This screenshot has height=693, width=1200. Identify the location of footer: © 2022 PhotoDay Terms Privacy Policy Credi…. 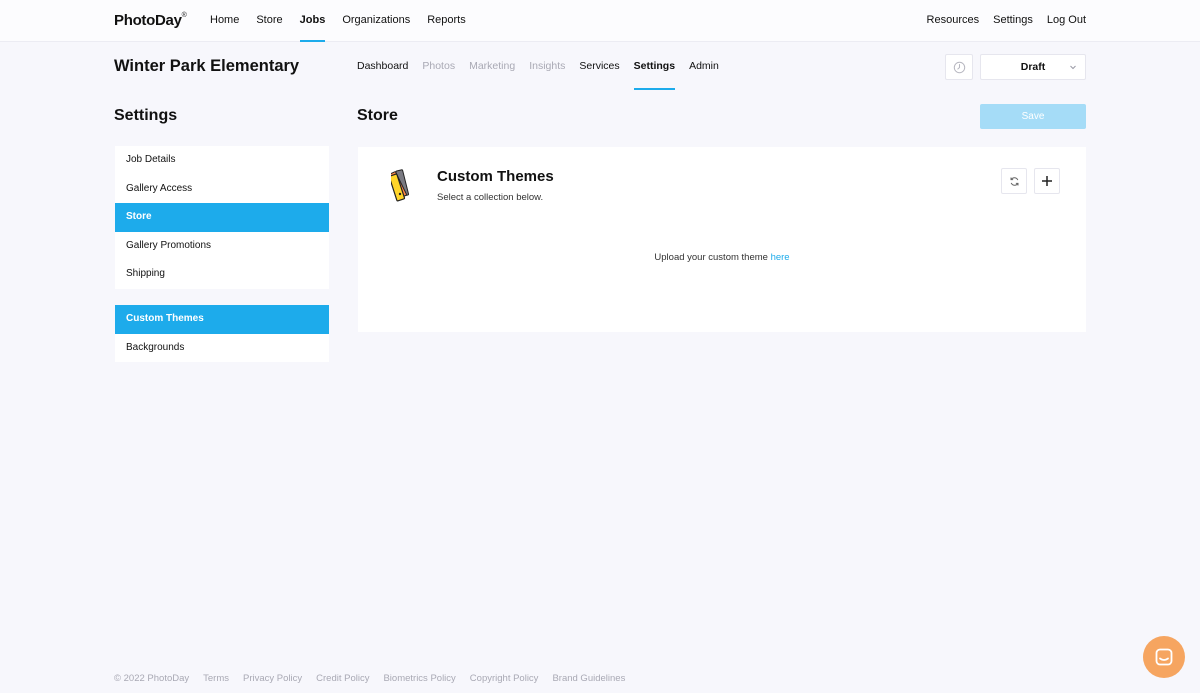
(376, 678).